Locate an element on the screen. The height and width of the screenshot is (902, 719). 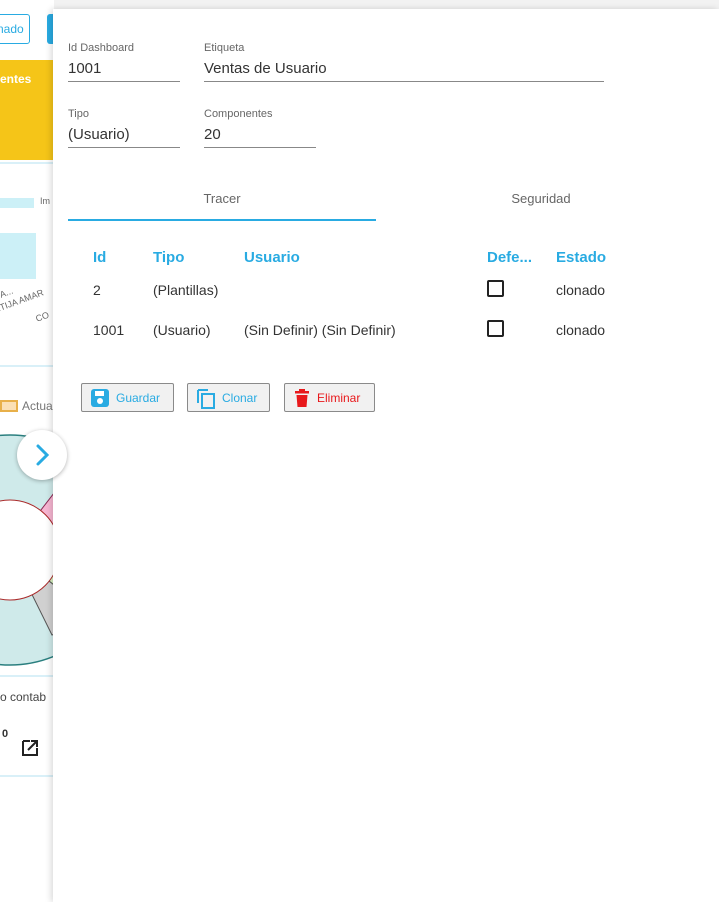
cell-tipo: (Plantillas) is located at coordinates (186, 290).